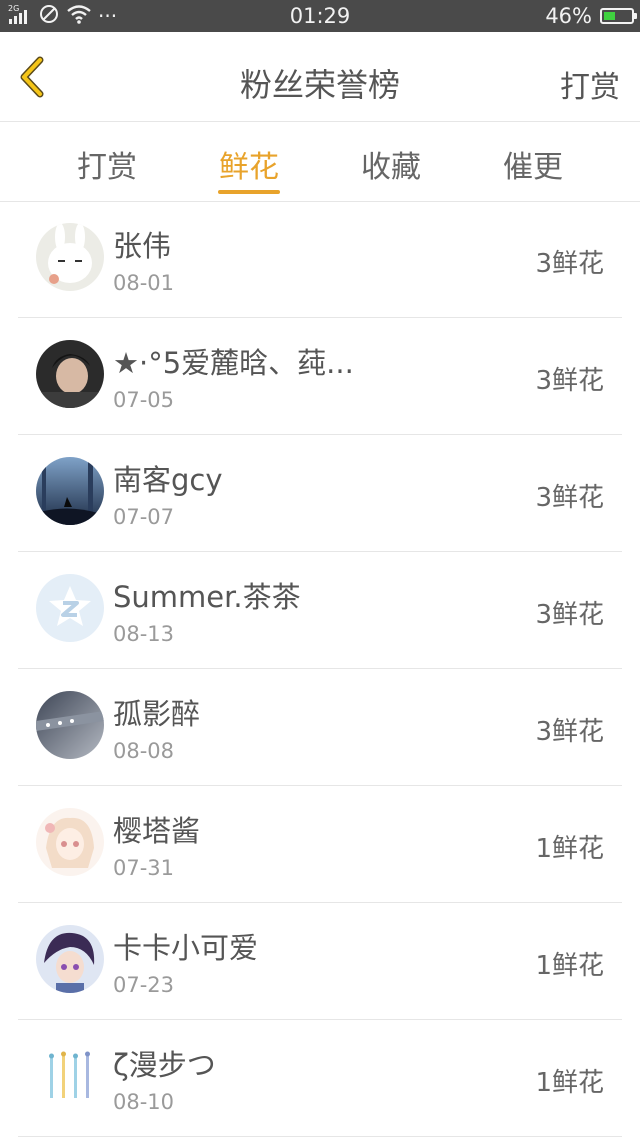 The height and width of the screenshot is (1138, 640). I want to click on list-item: 孤影醉 08-08 3鲜花, so click(320, 727).